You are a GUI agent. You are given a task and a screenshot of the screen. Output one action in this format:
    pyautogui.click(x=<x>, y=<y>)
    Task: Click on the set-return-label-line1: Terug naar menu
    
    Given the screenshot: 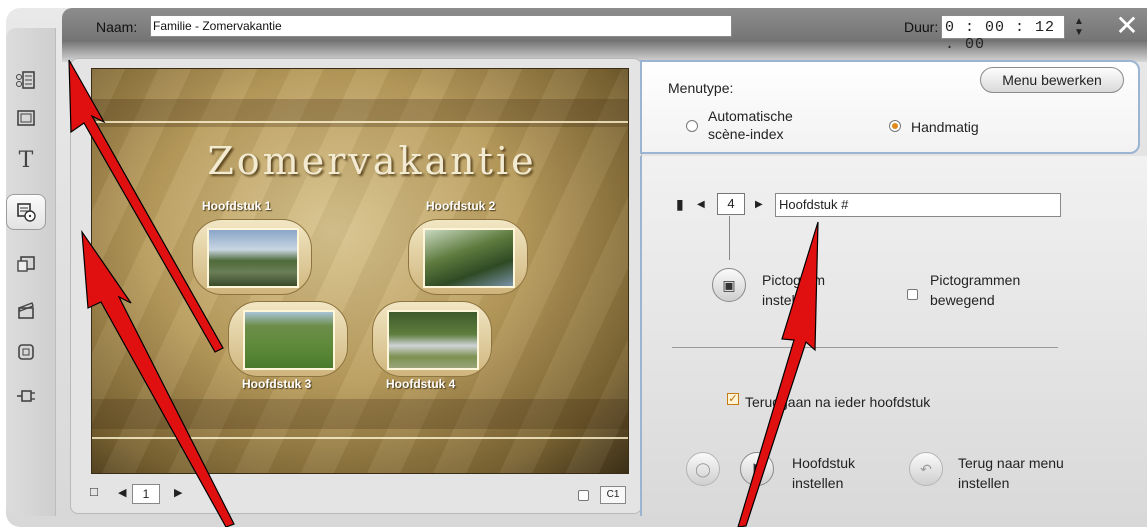 What is the action you would take?
    pyautogui.click(x=1011, y=463)
    